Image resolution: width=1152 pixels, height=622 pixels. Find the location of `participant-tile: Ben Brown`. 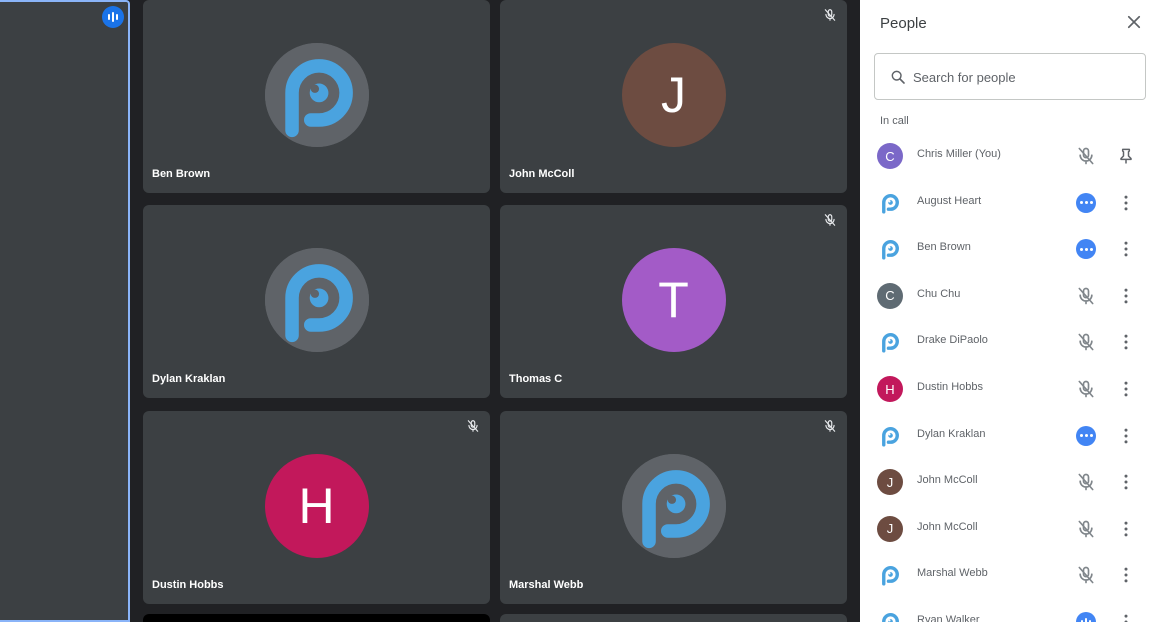

participant-tile: Ben Brown is located at coordinates (316, 96).